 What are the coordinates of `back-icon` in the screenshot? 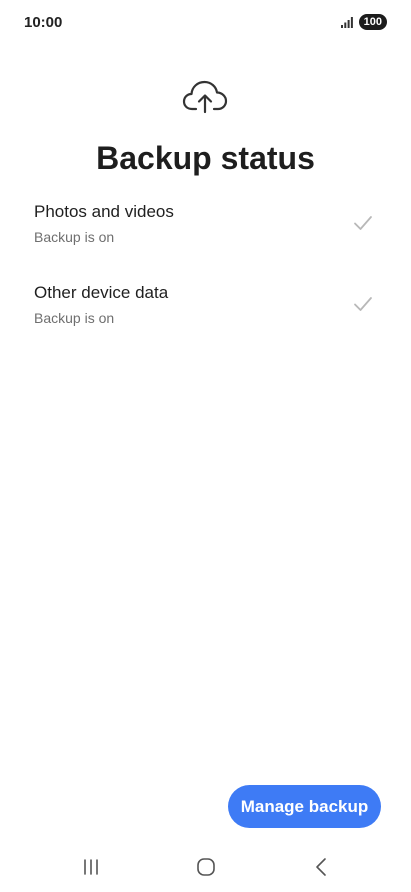 It's located at (321, 867).